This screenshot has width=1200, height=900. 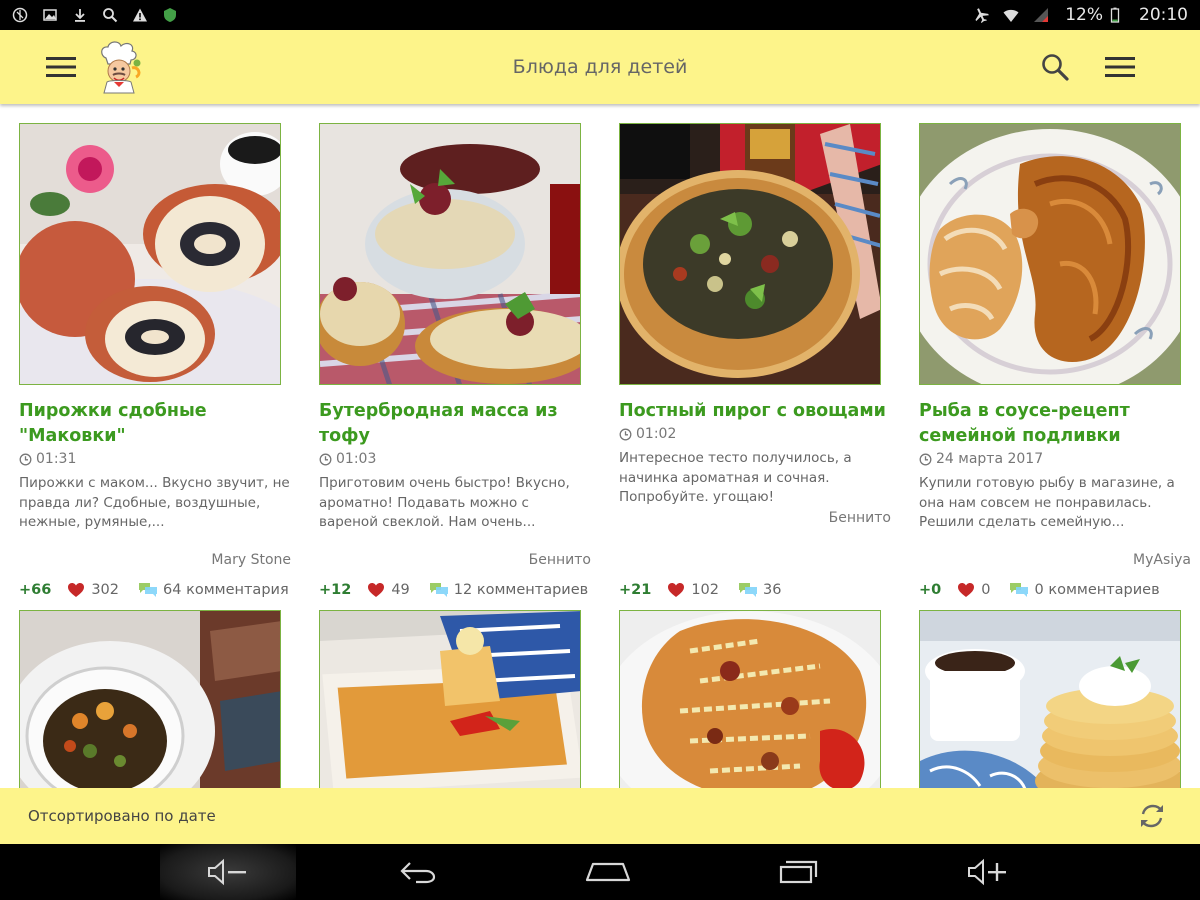 I want to click on comments-count: 0 комментариев, so click(x=1097, y=589).